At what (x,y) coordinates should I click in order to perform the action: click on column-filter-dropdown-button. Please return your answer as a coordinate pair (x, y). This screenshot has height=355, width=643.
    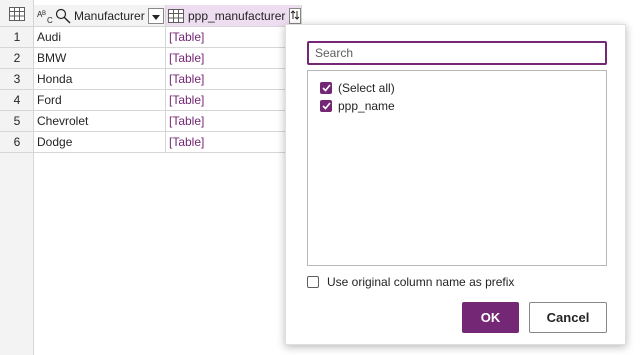
    Looking at the image, I should click on (155, 15).